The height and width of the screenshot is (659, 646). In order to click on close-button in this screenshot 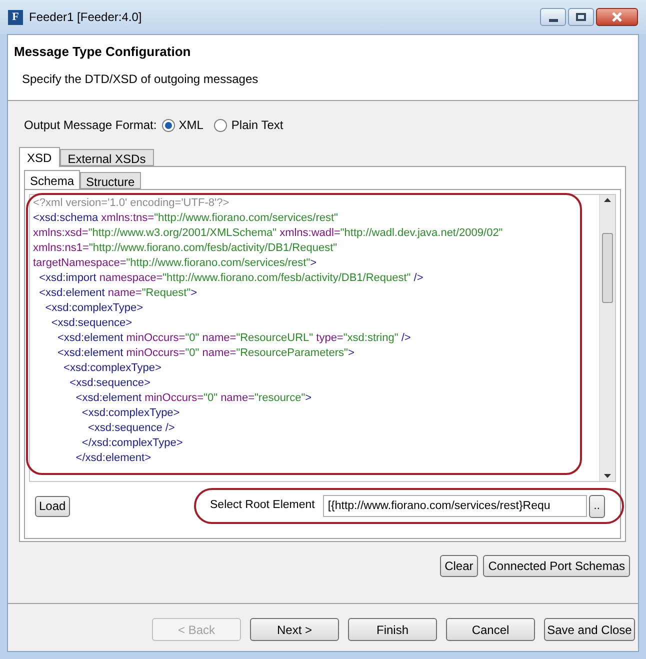, I will do `click(617, 17)`.